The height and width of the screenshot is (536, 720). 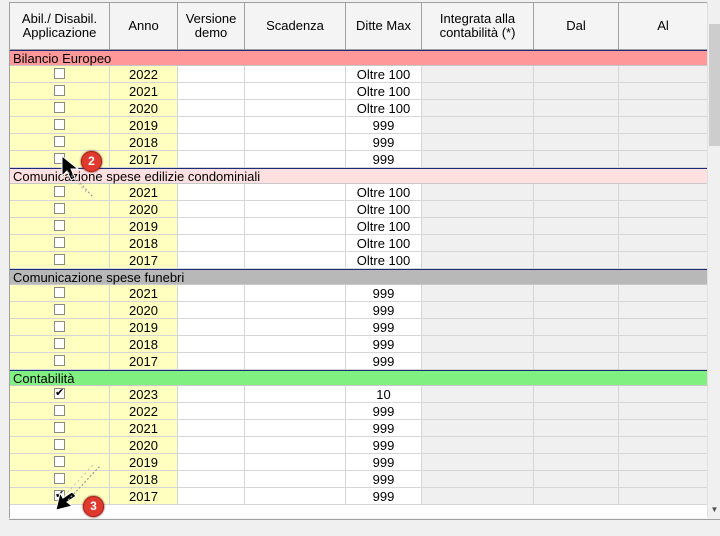 I want to click on table-row: 2022 Oltre 100, so click(x=359, y=74).